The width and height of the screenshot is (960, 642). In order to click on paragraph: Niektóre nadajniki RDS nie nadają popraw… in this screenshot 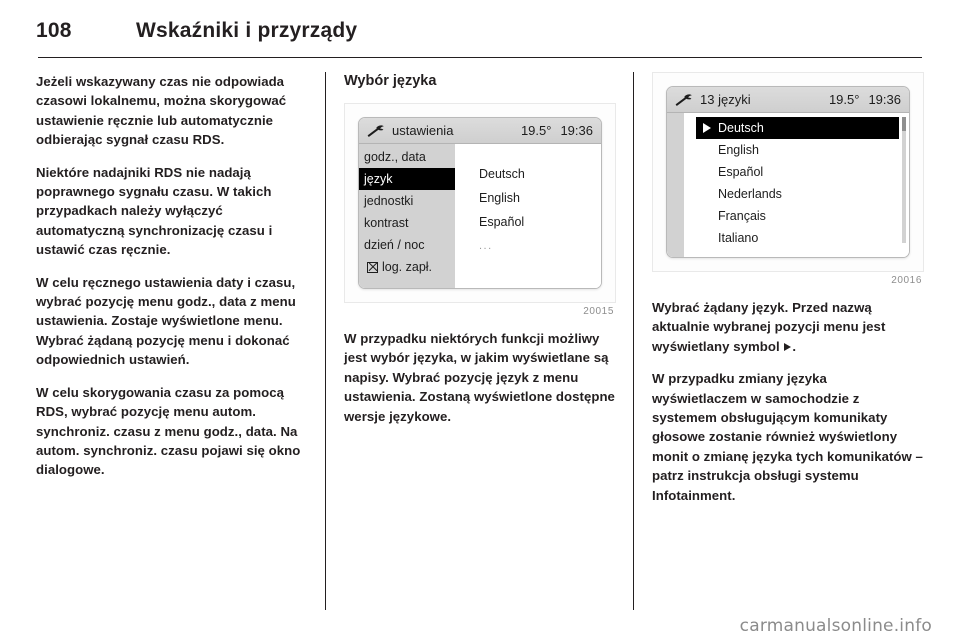, I will do `click(154, 211)`.